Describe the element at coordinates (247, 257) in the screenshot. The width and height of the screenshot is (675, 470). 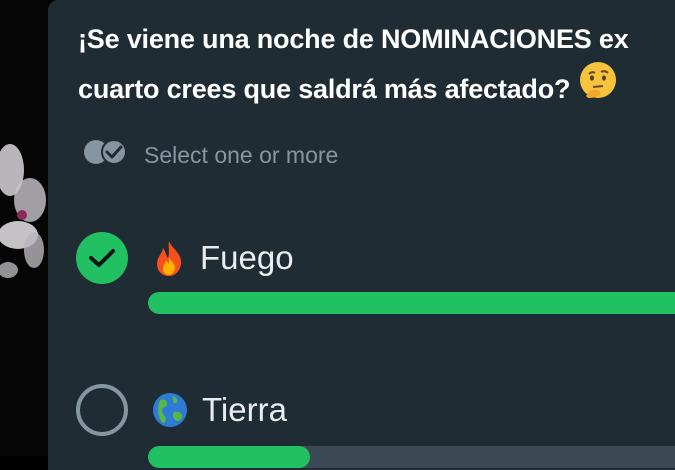
I see `option-label: Fuego` at that location.